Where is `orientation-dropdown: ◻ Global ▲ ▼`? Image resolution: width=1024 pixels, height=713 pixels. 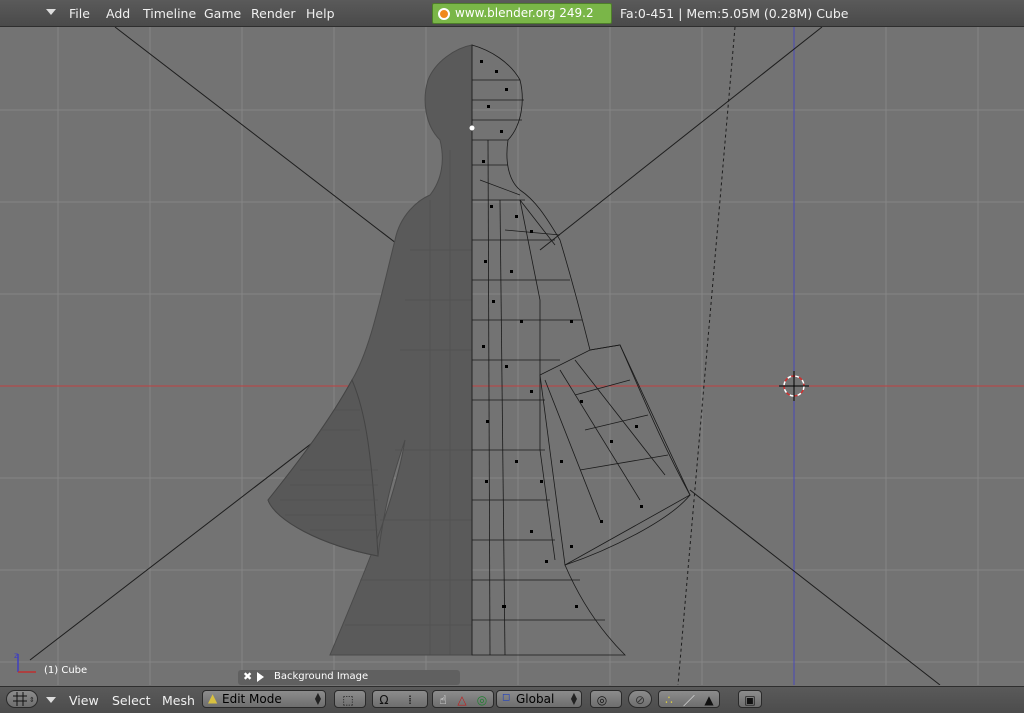 orientation-dropdown: ◻ Global ▲ ▼ is located at coordinates (539, 699).